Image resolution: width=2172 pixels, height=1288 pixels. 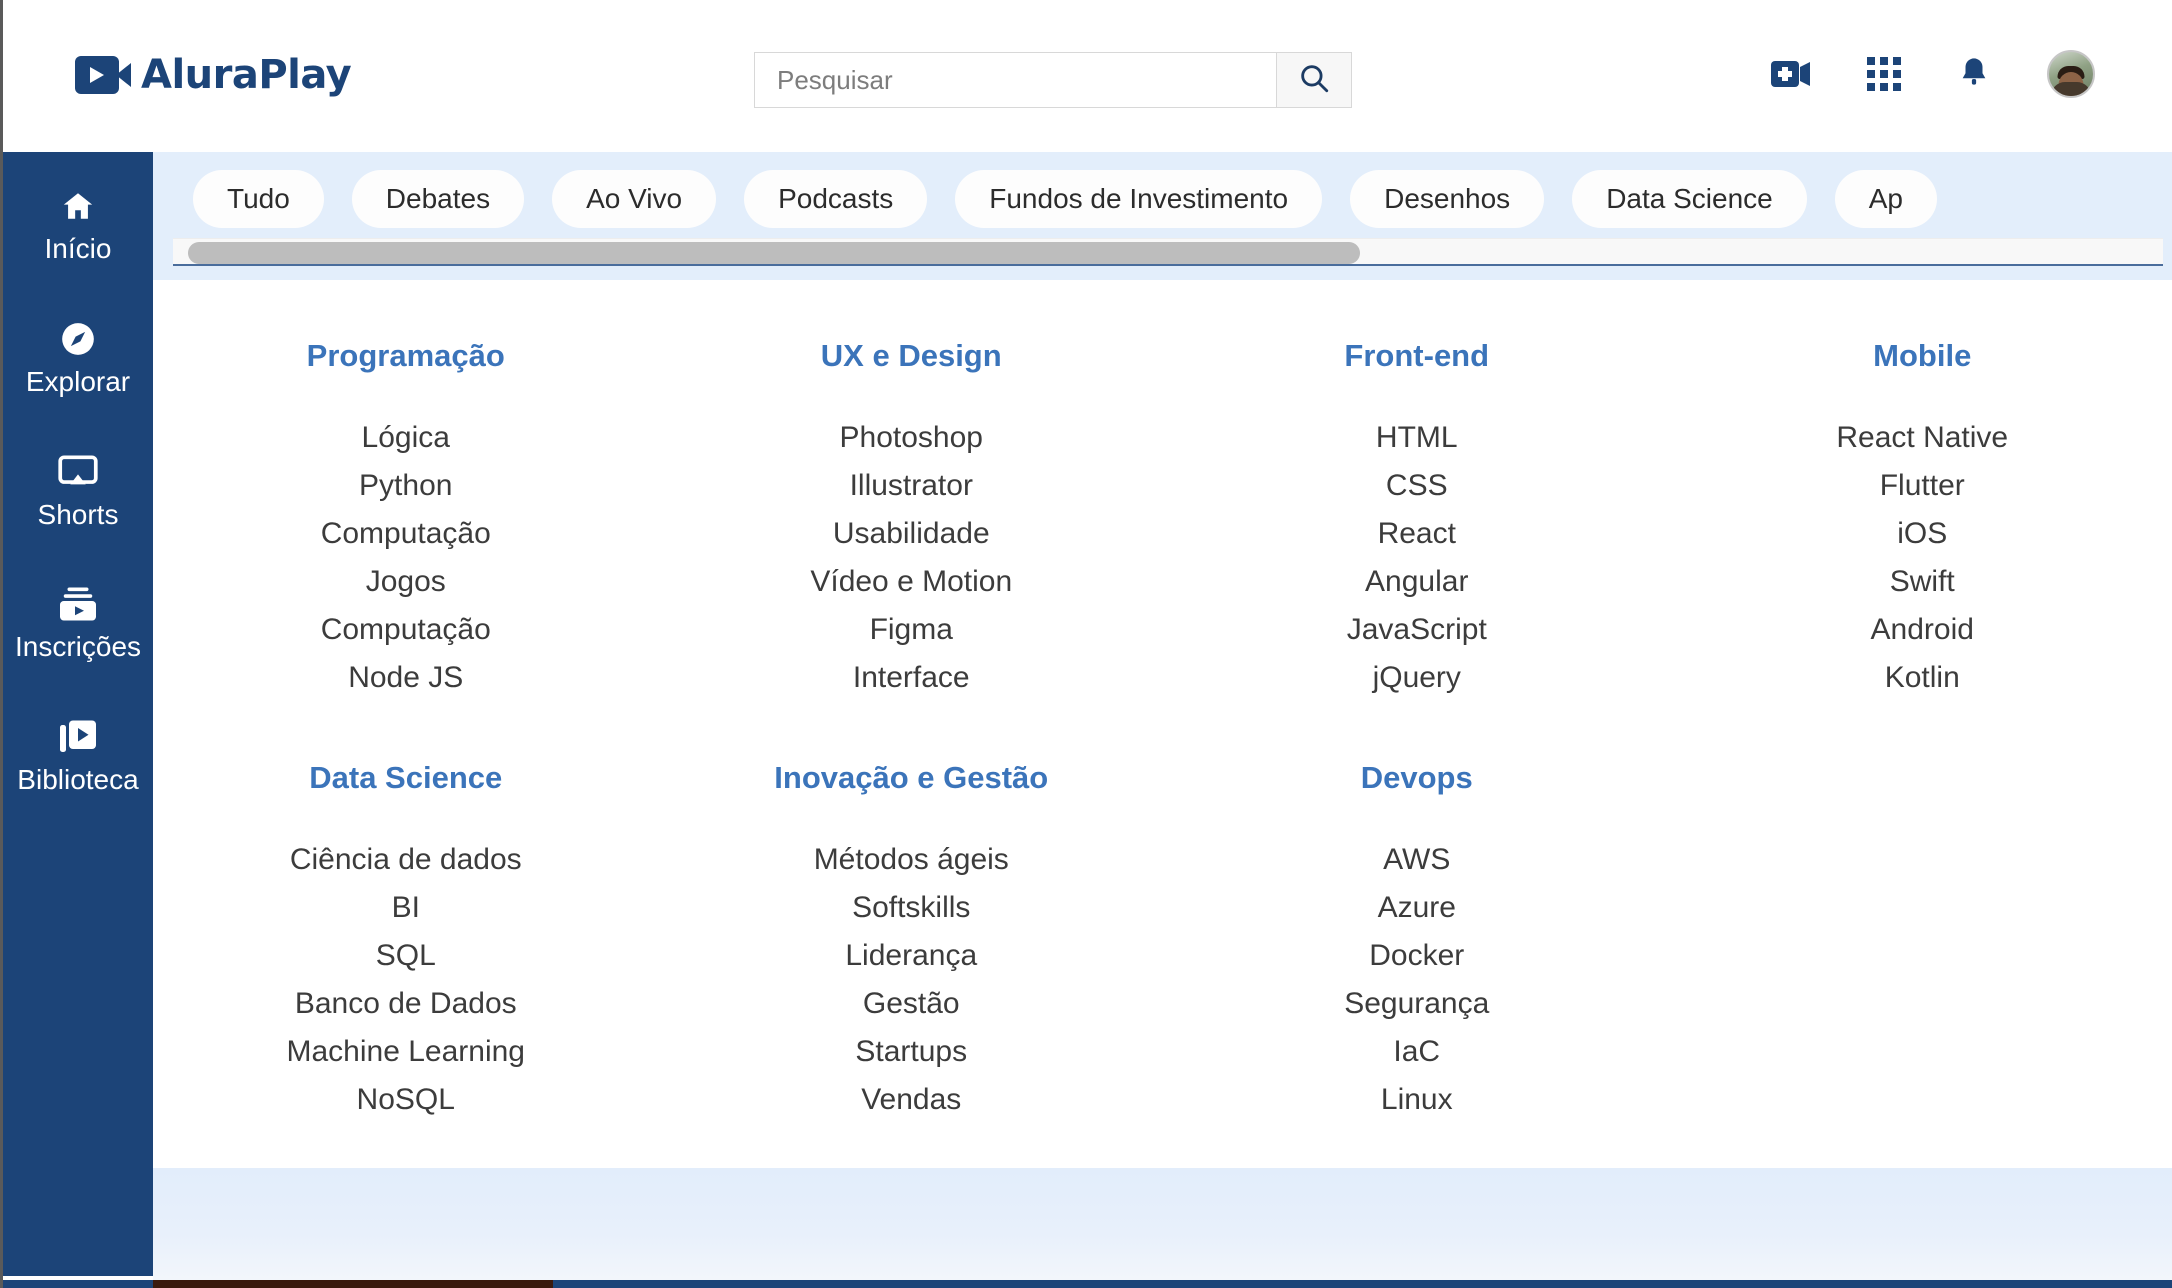 What do you see at coordinates (911, 438) in the screenshot?
I see `category-link: Photoshop` at bounding box center [911, 438].